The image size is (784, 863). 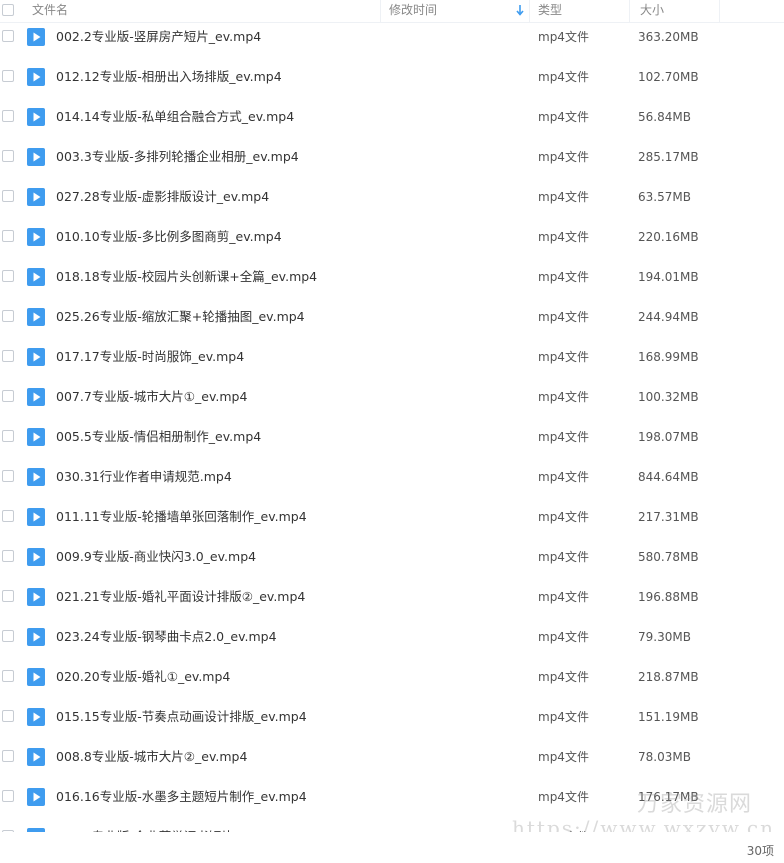 What do you see at coordinates (664, 117) in the screenshot?
I see `file-size: 56.84MB` at bounding box center [664, 117].